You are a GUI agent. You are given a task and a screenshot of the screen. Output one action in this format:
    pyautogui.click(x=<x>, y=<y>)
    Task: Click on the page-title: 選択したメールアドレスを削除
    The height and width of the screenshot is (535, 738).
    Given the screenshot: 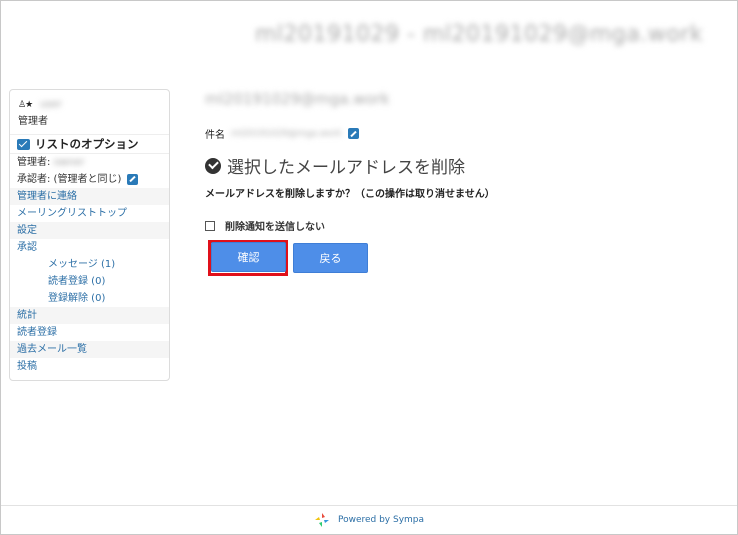 What is the action you would take?
    pyautogui.click(x=335, y=165)
    